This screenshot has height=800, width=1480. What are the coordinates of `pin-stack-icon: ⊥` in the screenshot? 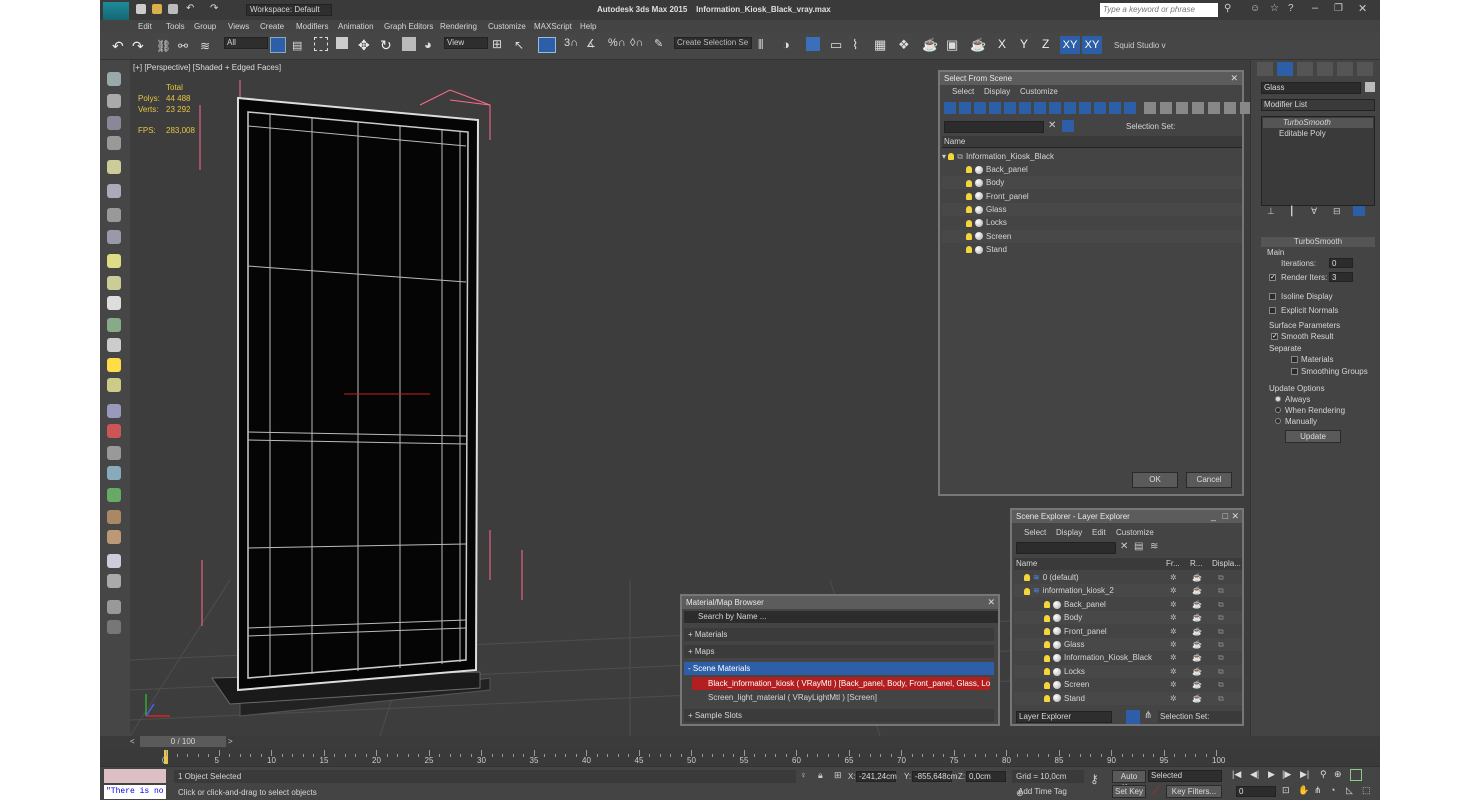 It's located at (1271, 211).